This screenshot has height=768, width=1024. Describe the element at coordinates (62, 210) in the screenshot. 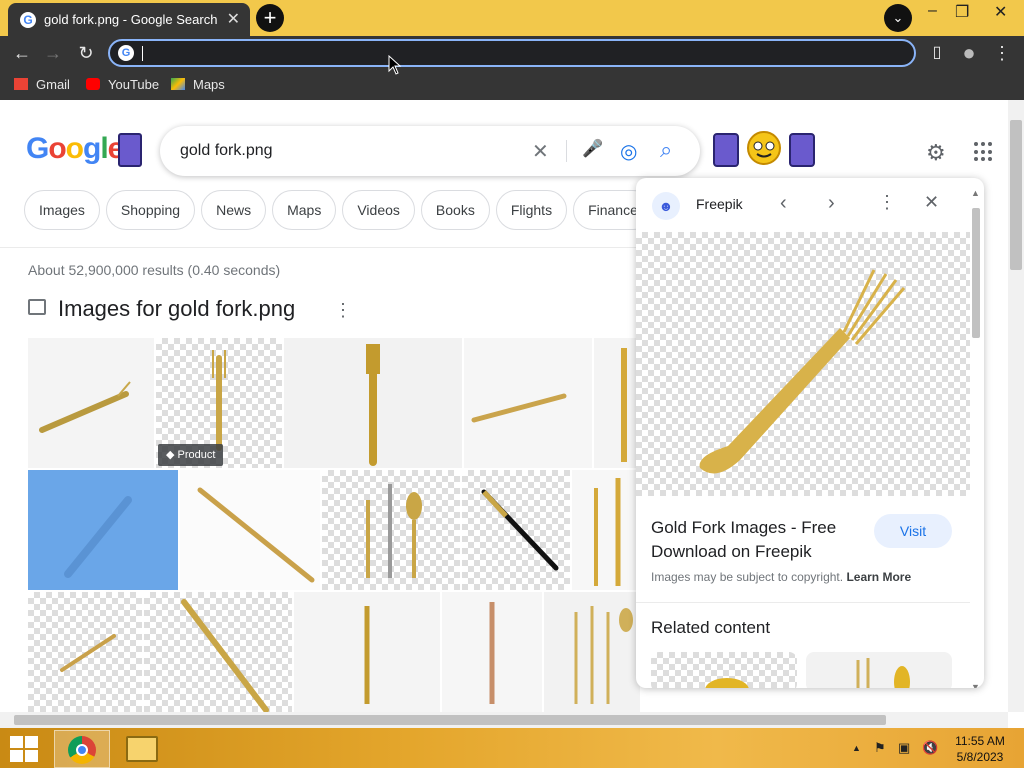

I see `filter-chip-images: Images` at that location.